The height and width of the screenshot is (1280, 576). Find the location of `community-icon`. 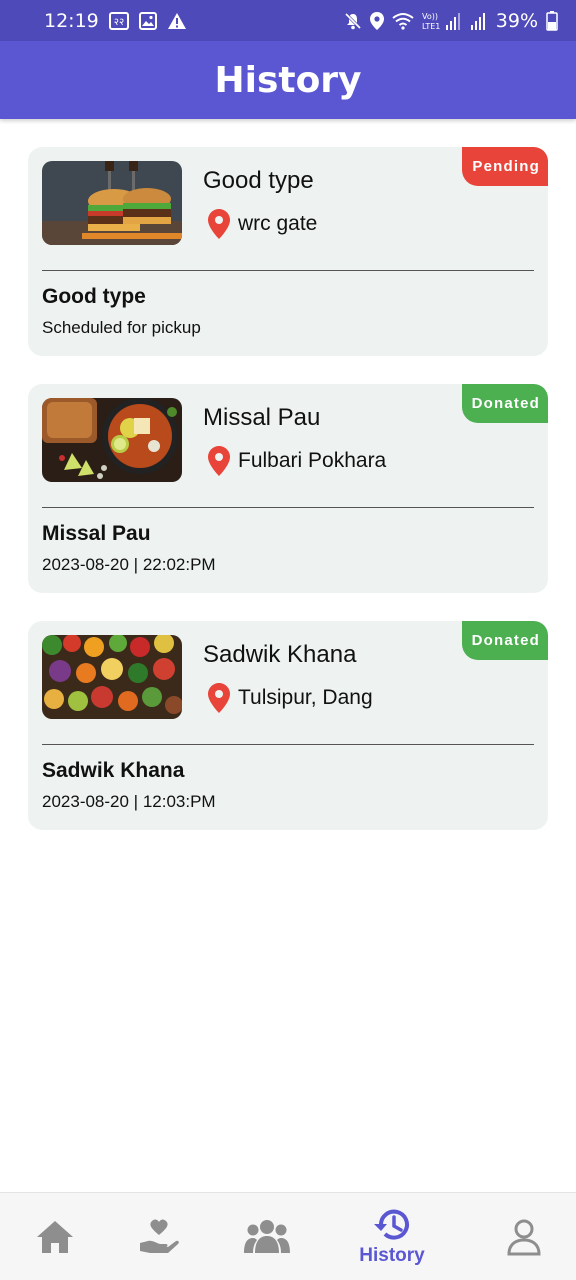

community-icon is located at coordinates (267, 1237).